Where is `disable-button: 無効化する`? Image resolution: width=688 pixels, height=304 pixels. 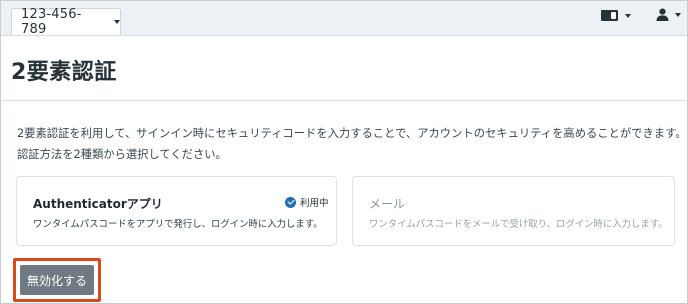
disable-button: 無効化する is located at coordinates (57, 280).